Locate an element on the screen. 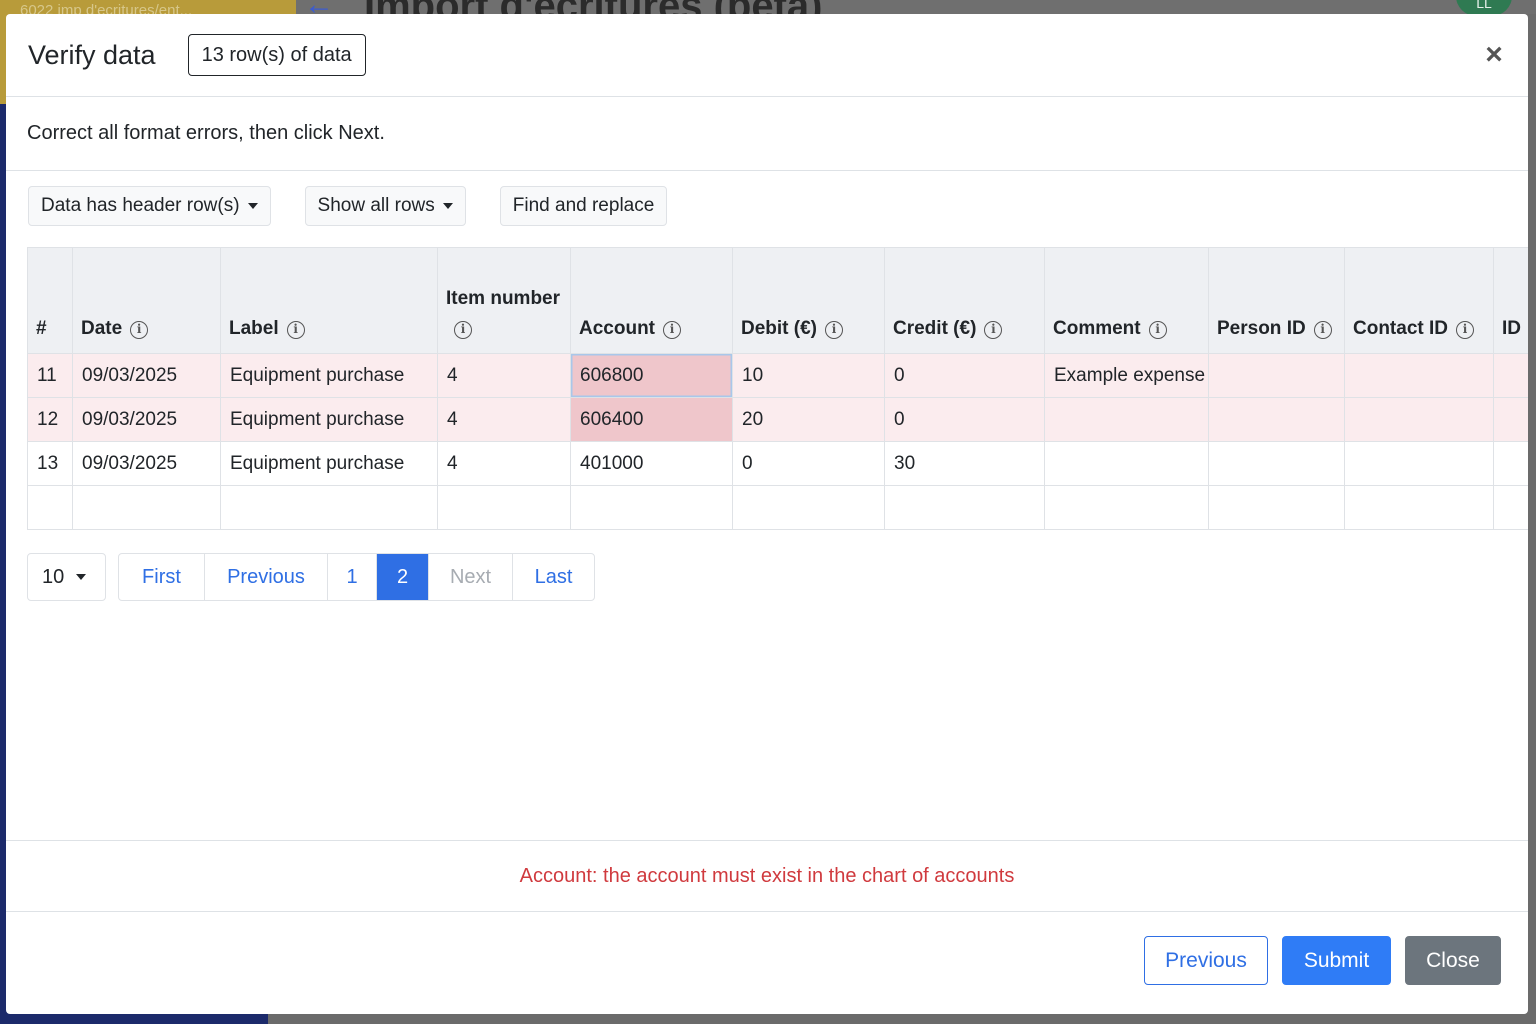 Image resolution: width=1536 pixels, height=1024 pixels. cell-num: 12 is located at coordinates (50, 419).